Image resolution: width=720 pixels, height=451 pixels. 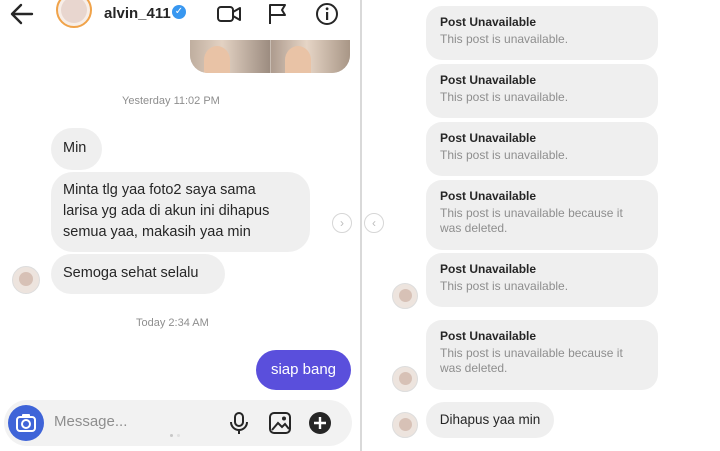 What do you see at coordinates (374, 223) in the screenshot?
I see `chevron-left-icon: ‹` at bounding box center [374, 223].